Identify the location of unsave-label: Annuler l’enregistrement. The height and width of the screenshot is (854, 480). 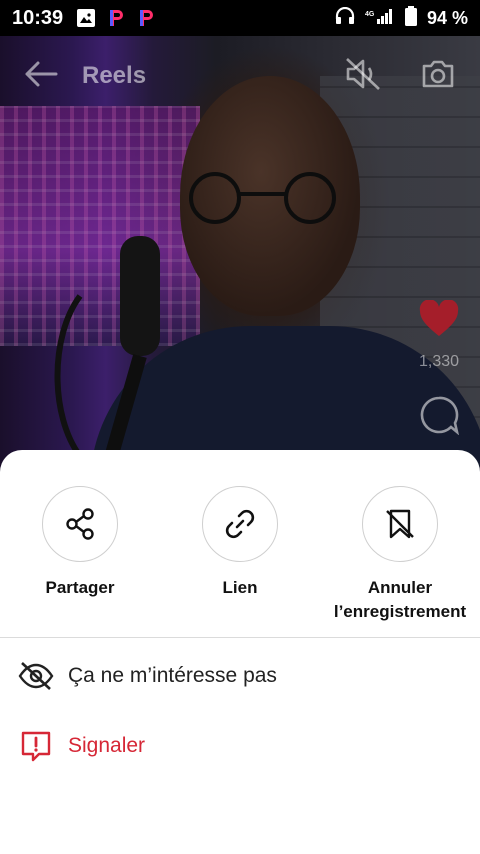
(400, 599).